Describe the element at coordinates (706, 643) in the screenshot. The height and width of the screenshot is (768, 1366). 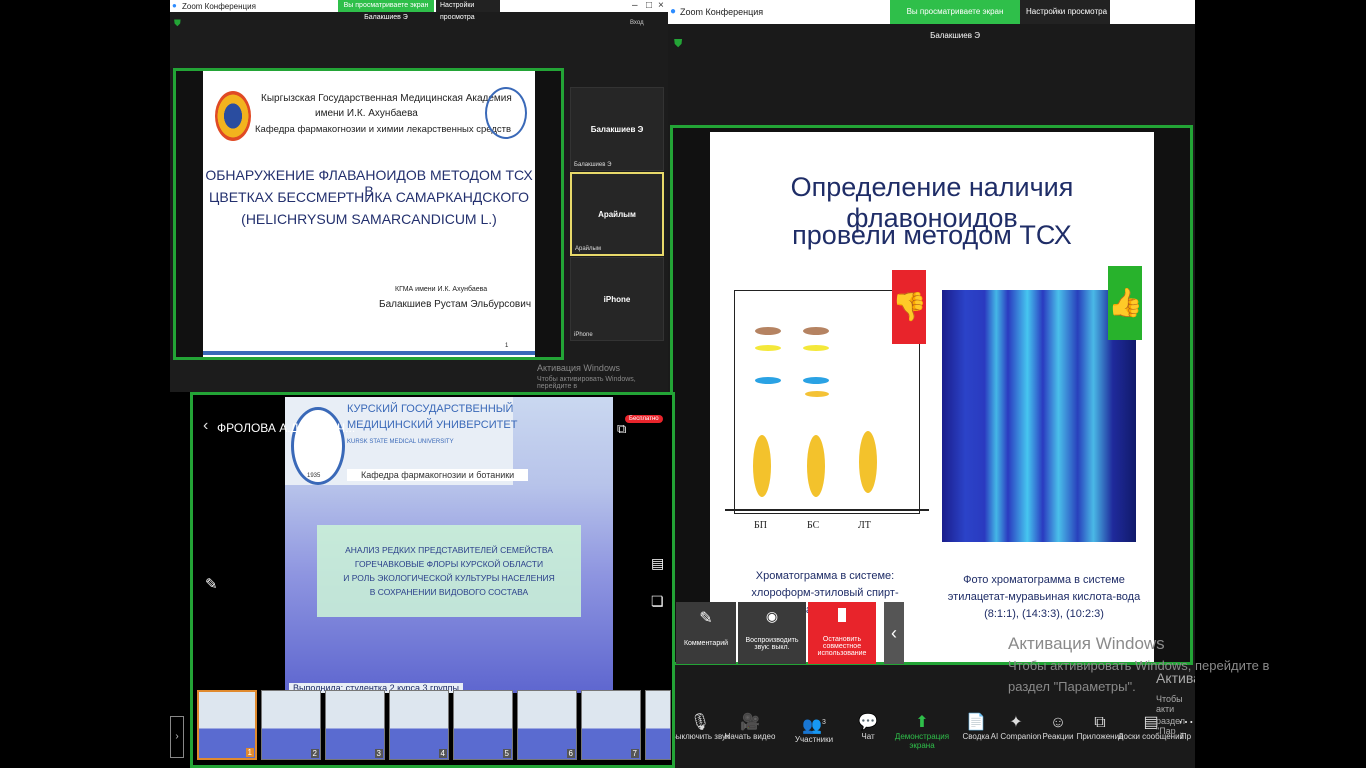
I see `annotate-label: Комментарий` at that location.